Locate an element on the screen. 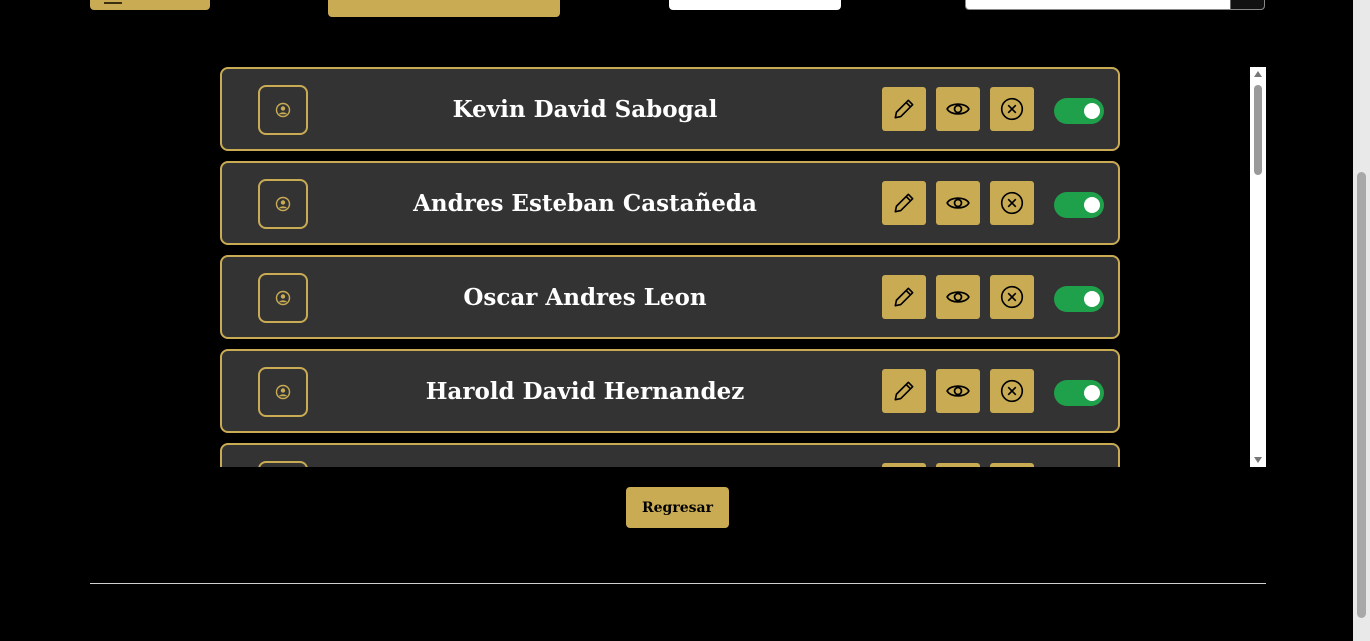 Image resolution: width=1370 pixels, height=641 pixels. user-name: Kevin David Sabogal is located at coordinates (585, 109).